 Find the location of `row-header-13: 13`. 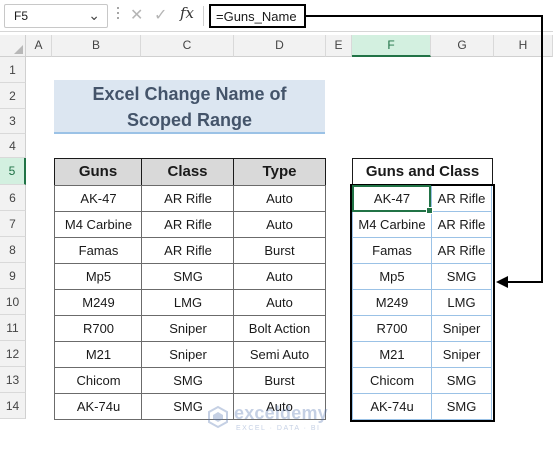

row-header-13: 13 is located at coordinates (13, 380).